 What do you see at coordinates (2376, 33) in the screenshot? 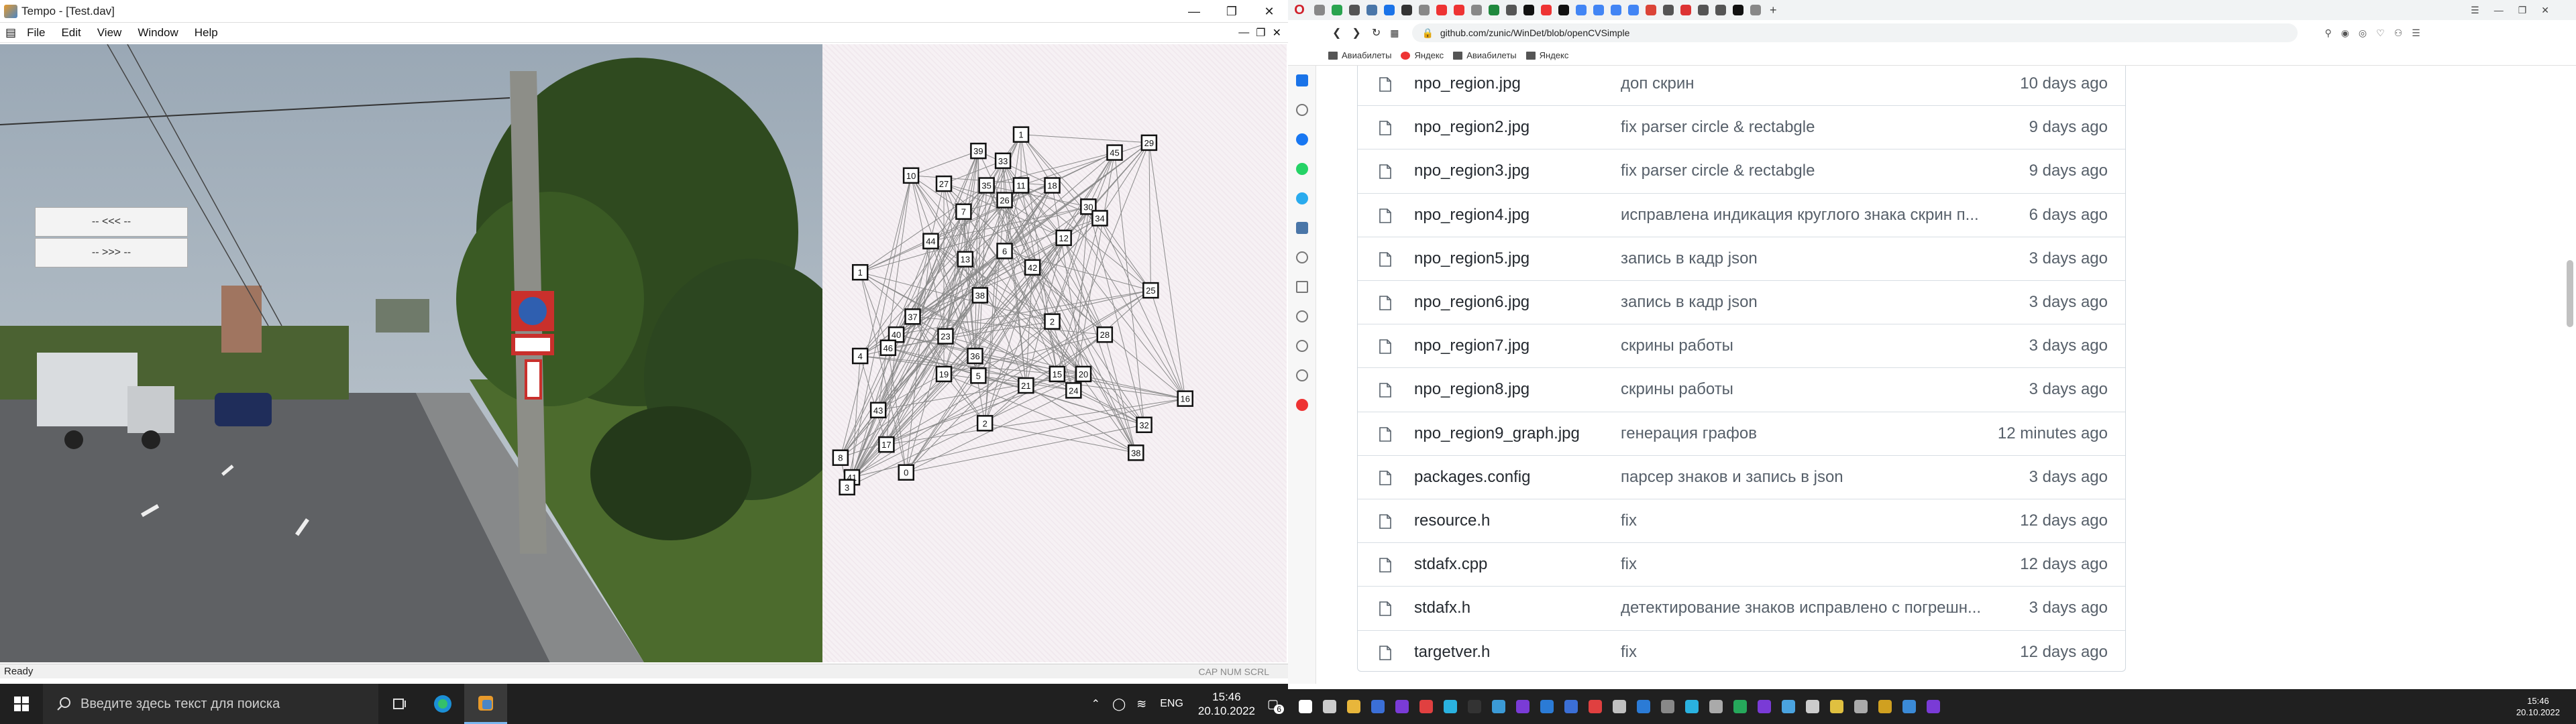
I see `address-actions: ⚲◉◎♡⚇☰` at bounding box center [2376, 33].